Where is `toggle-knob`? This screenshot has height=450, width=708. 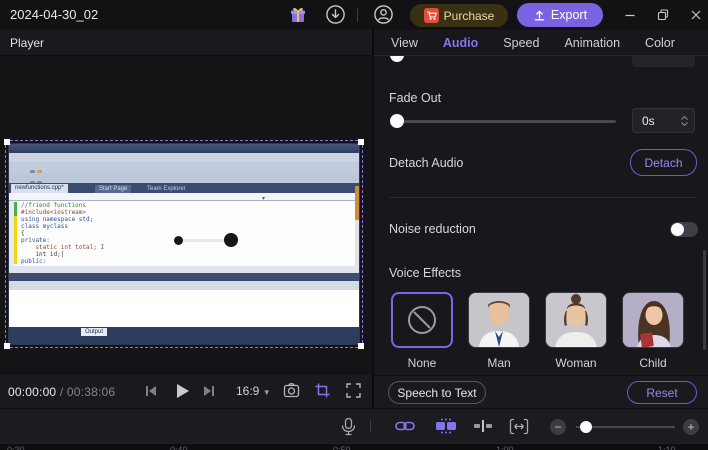
toggle-knob is located at coordinates (677, 229).